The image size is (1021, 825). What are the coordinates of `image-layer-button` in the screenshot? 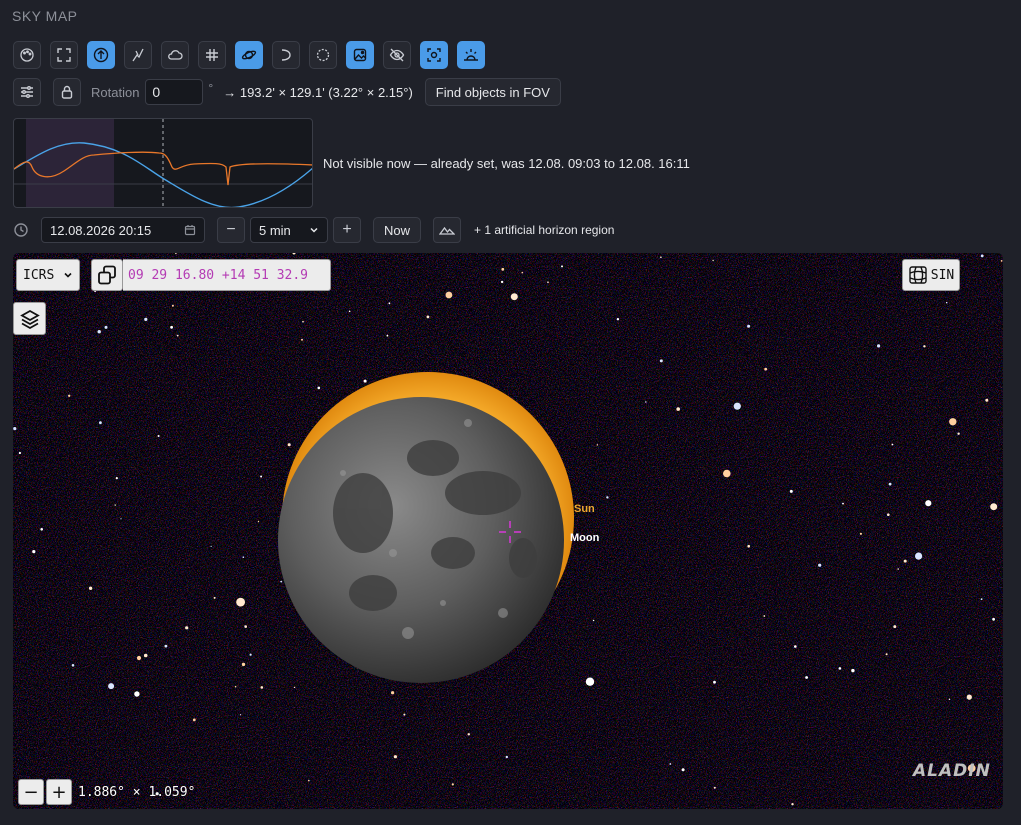 It's located at (360, 55).